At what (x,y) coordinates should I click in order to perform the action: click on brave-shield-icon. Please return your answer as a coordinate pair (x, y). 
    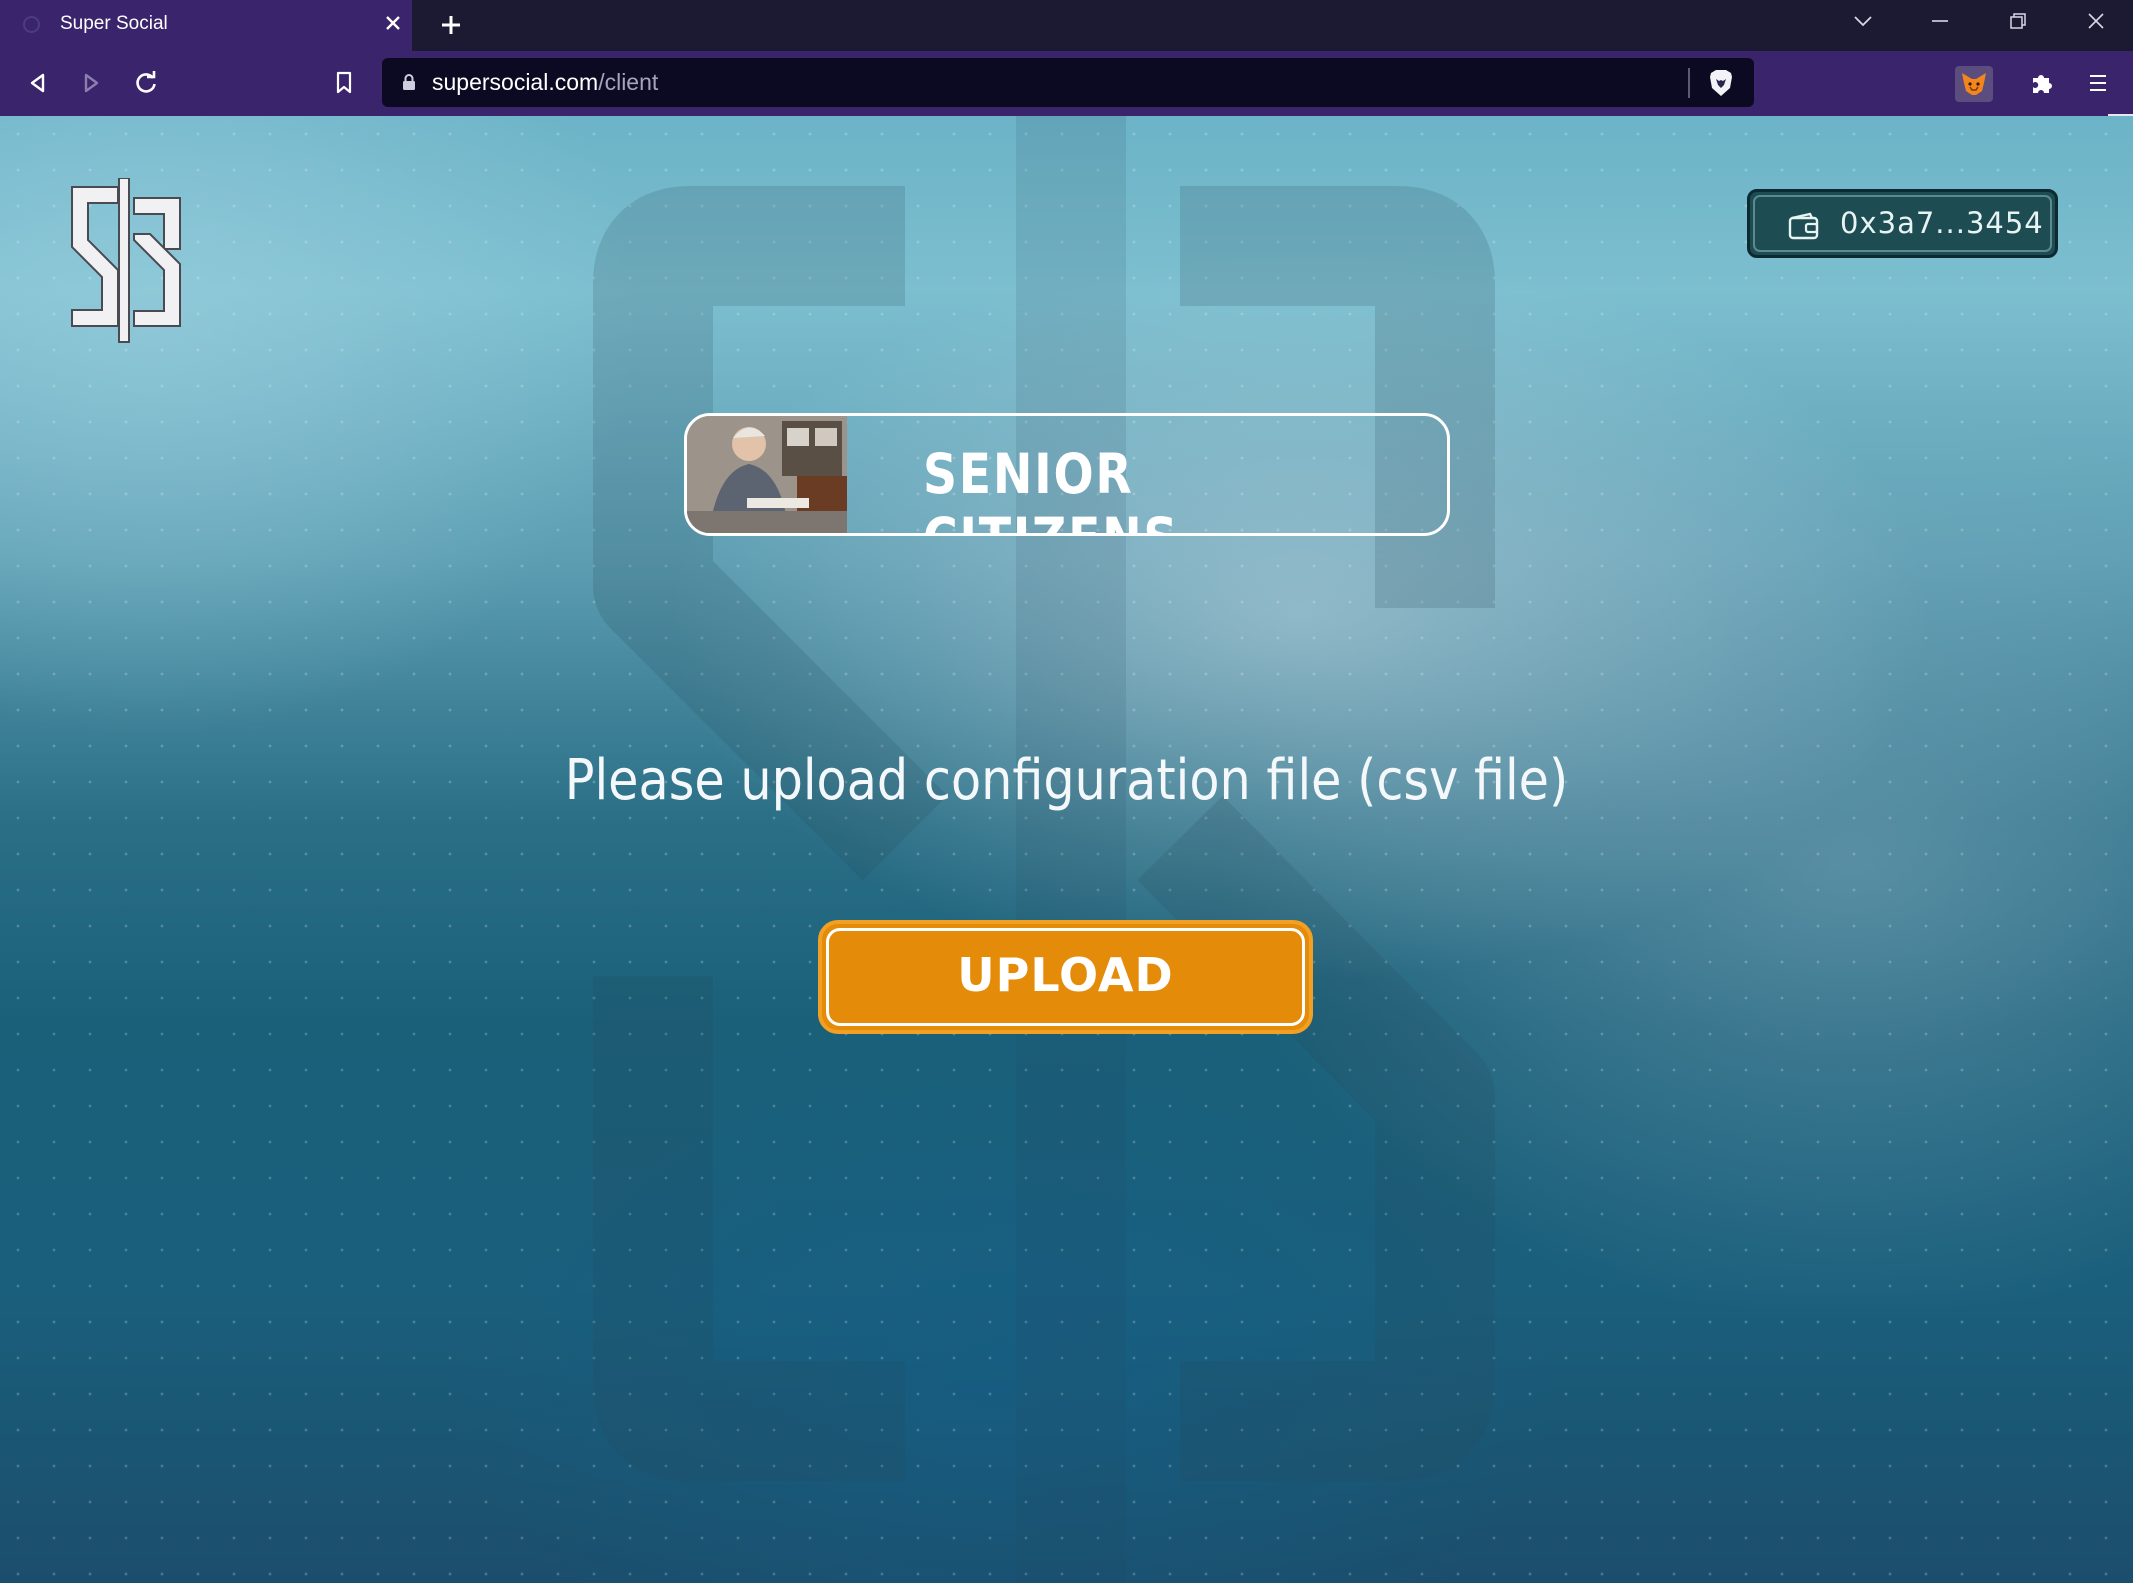
    Looking at the image, I should click on (1721, 85).